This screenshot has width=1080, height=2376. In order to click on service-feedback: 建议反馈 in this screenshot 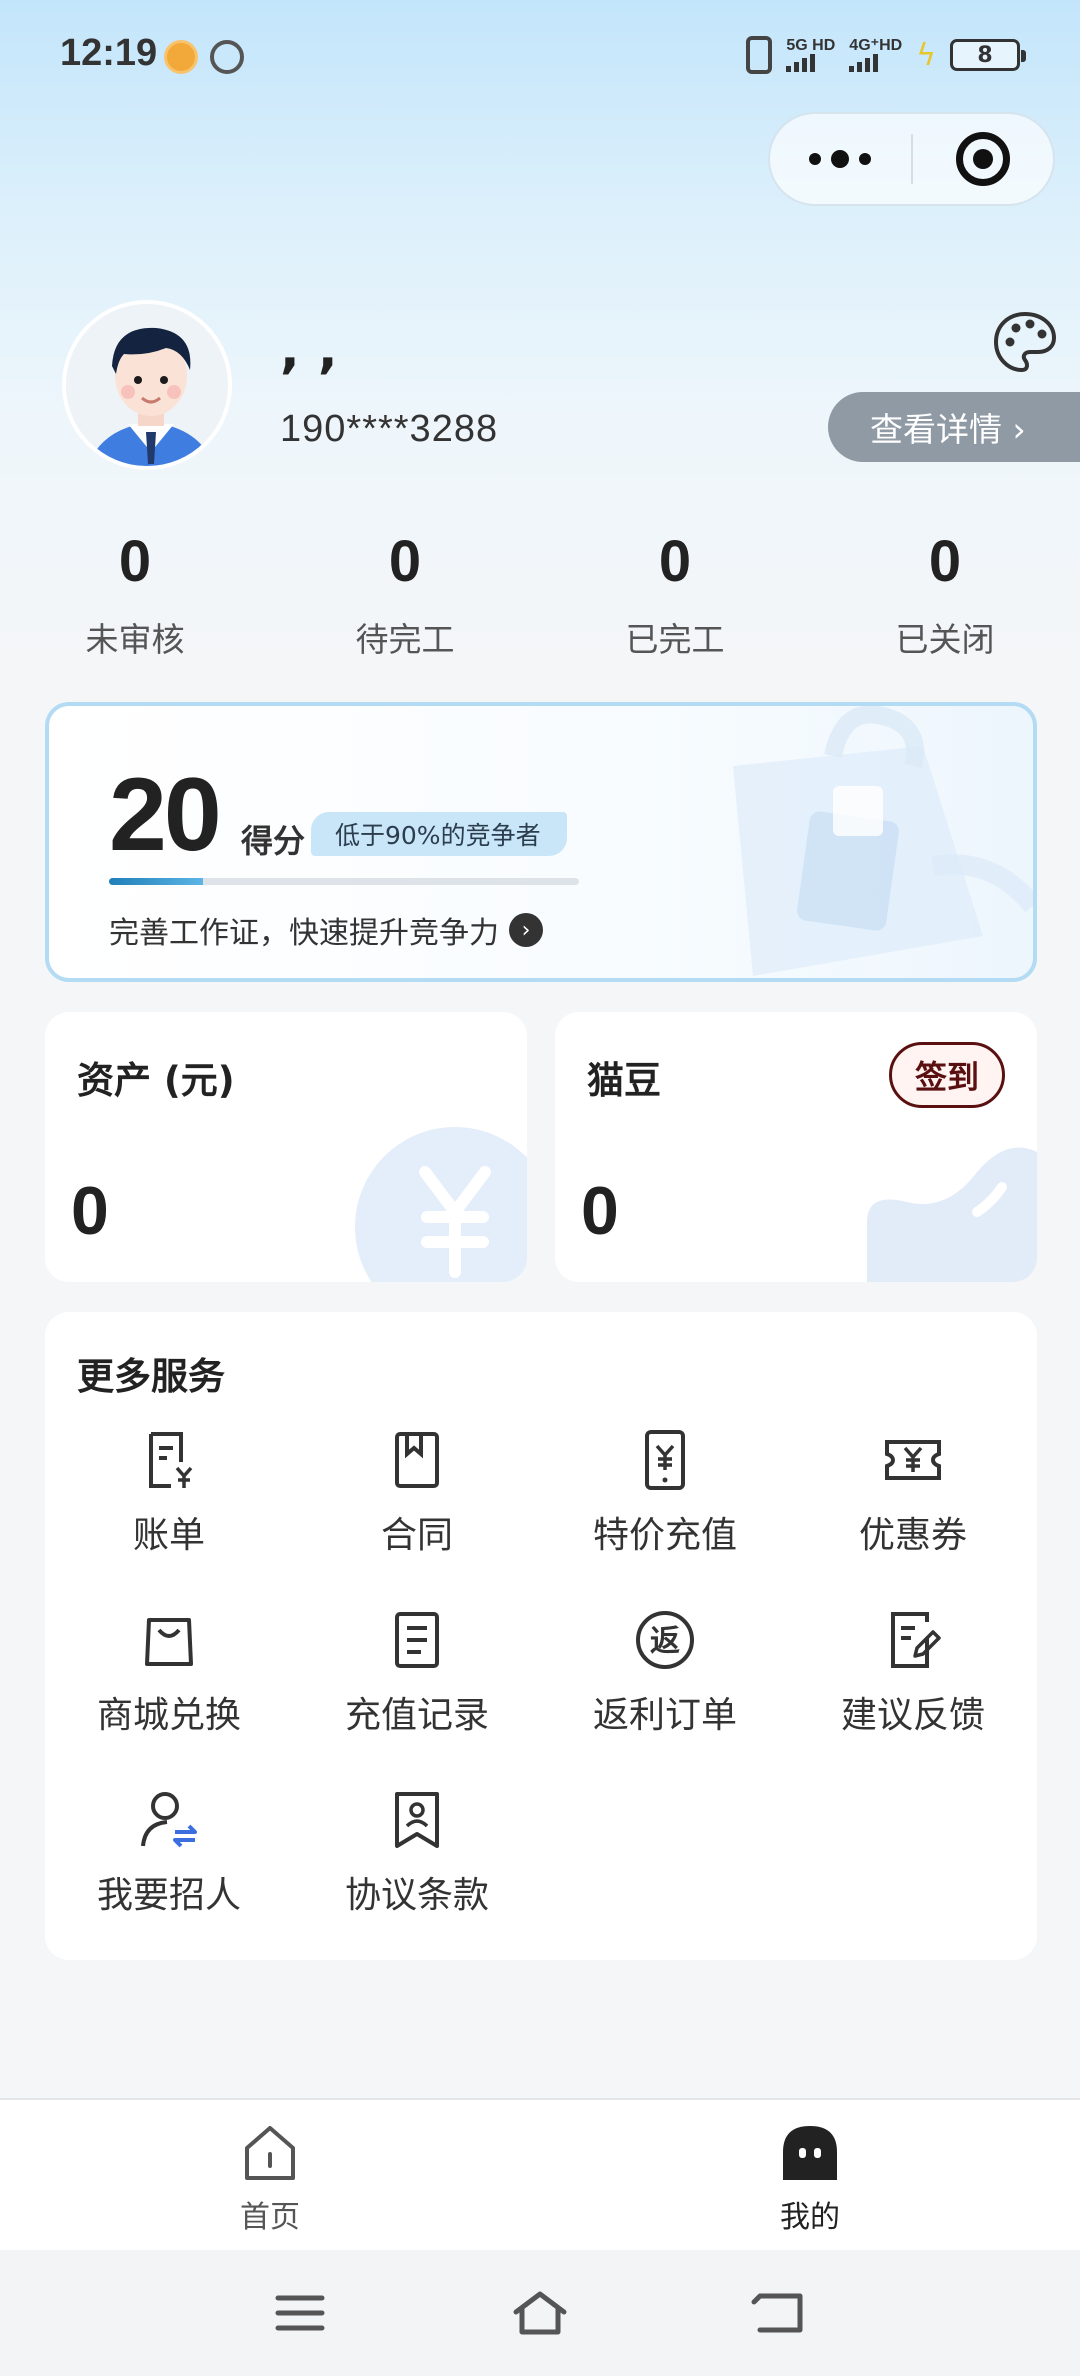, I will do `click(913, 1673)`.